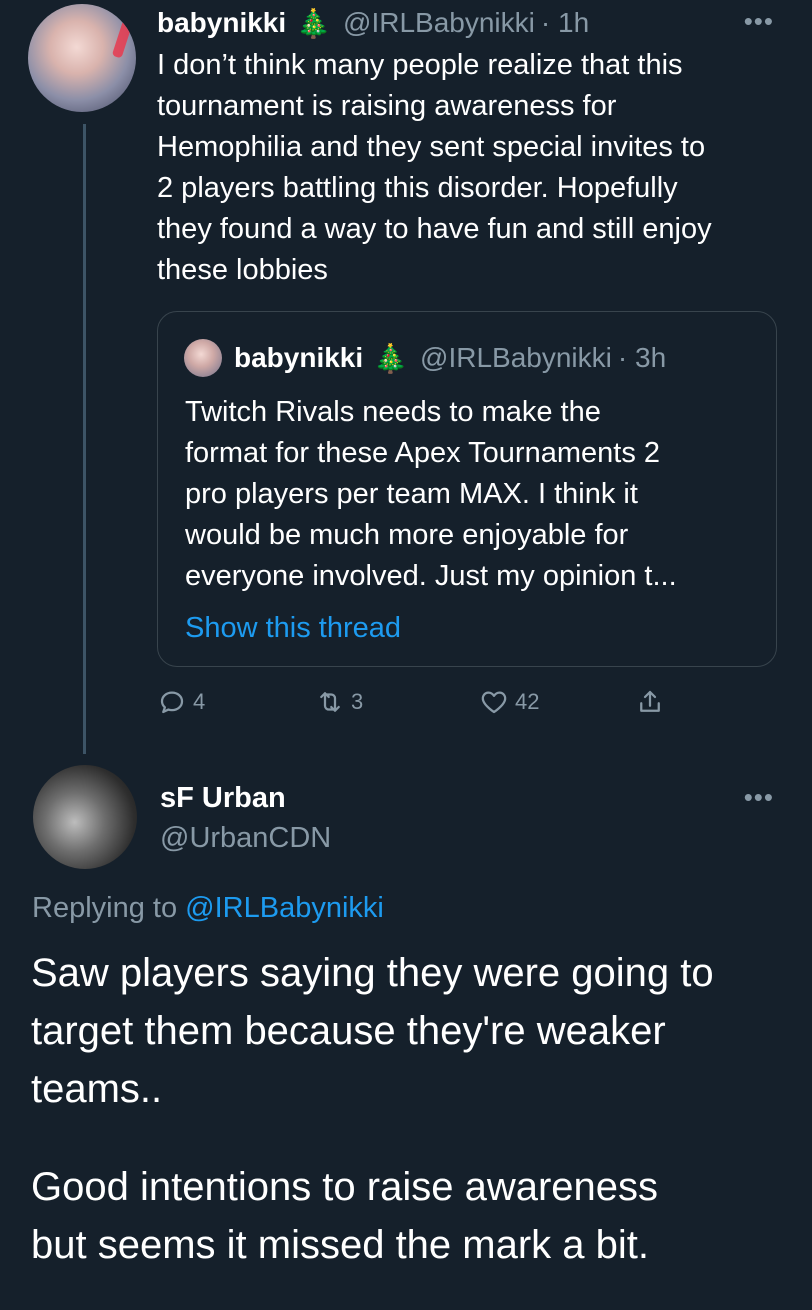 The width and height of the screenshot is (812, 1310). I want to click on reply-more-options-icon: •••, so click(759, 797).